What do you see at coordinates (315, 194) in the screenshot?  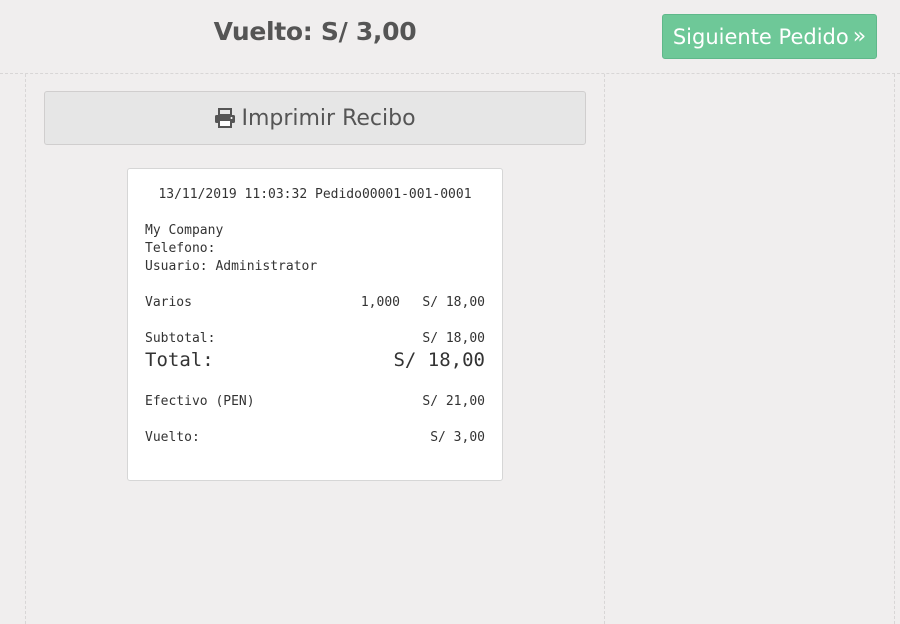 I see `receipt-header-line: 13/11/2019 11:03:32 Pedido00001-001-0001` at bounding box center [315, 194].